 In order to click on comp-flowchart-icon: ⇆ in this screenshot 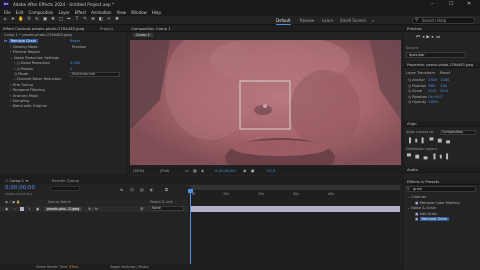, I will do `click(121, 189)`.